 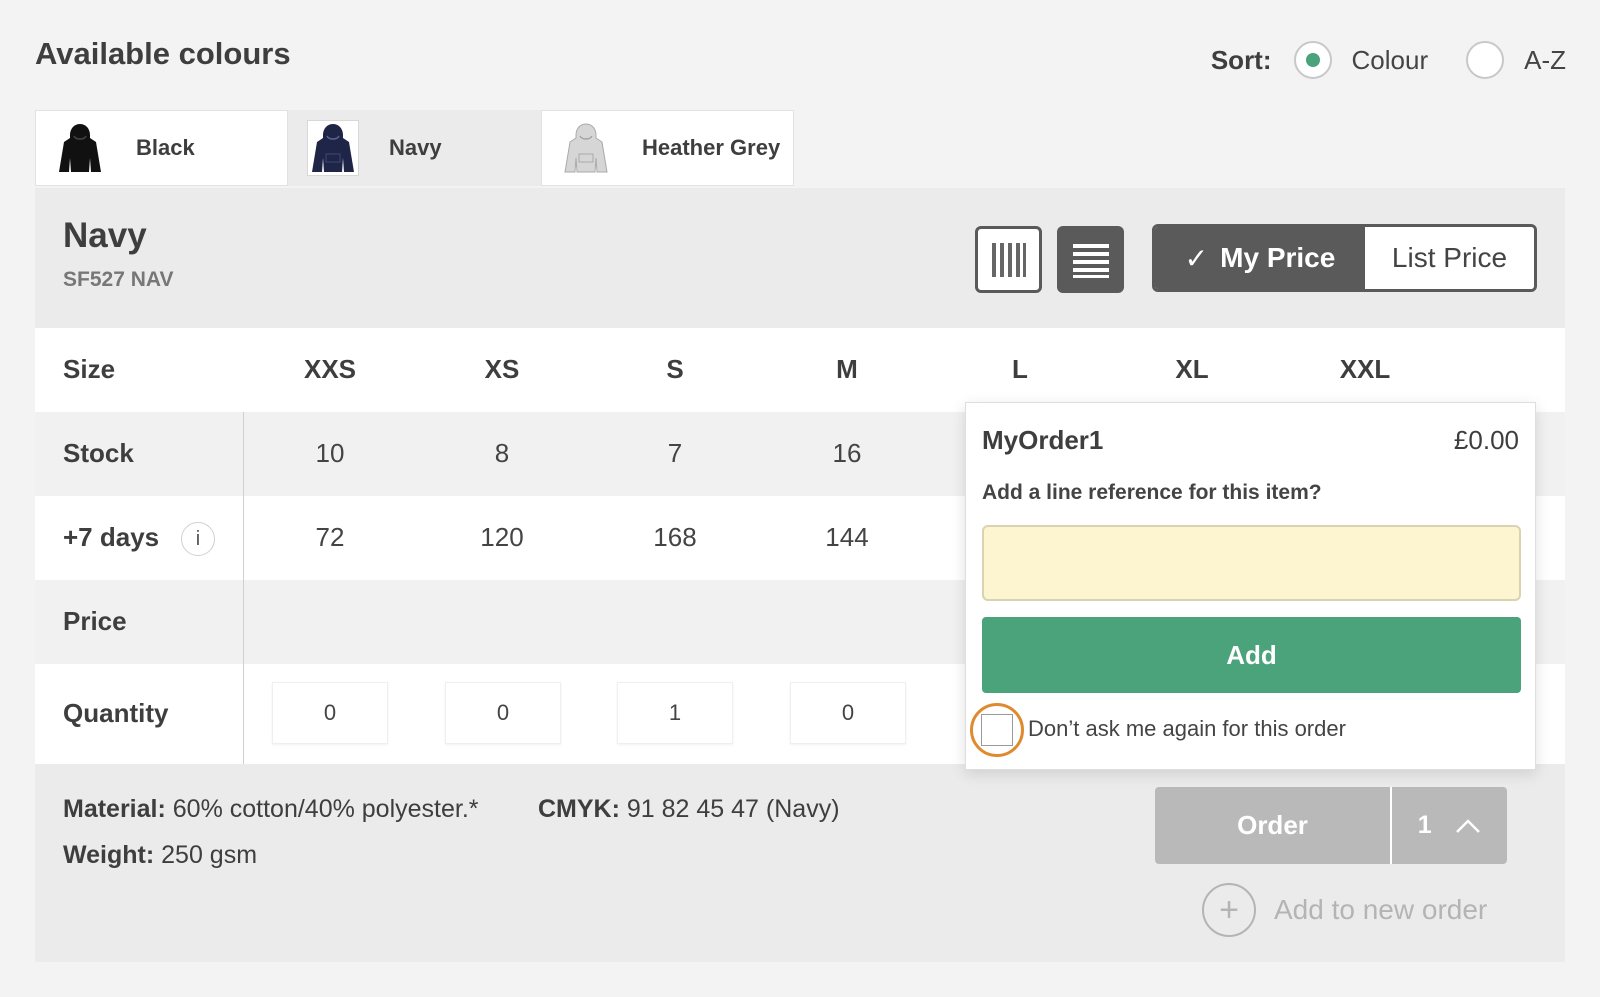 What do you see at coordinates (1424, 825) in the screenshot?
I see `order-count: 1` at bounding box center [1424, 825].